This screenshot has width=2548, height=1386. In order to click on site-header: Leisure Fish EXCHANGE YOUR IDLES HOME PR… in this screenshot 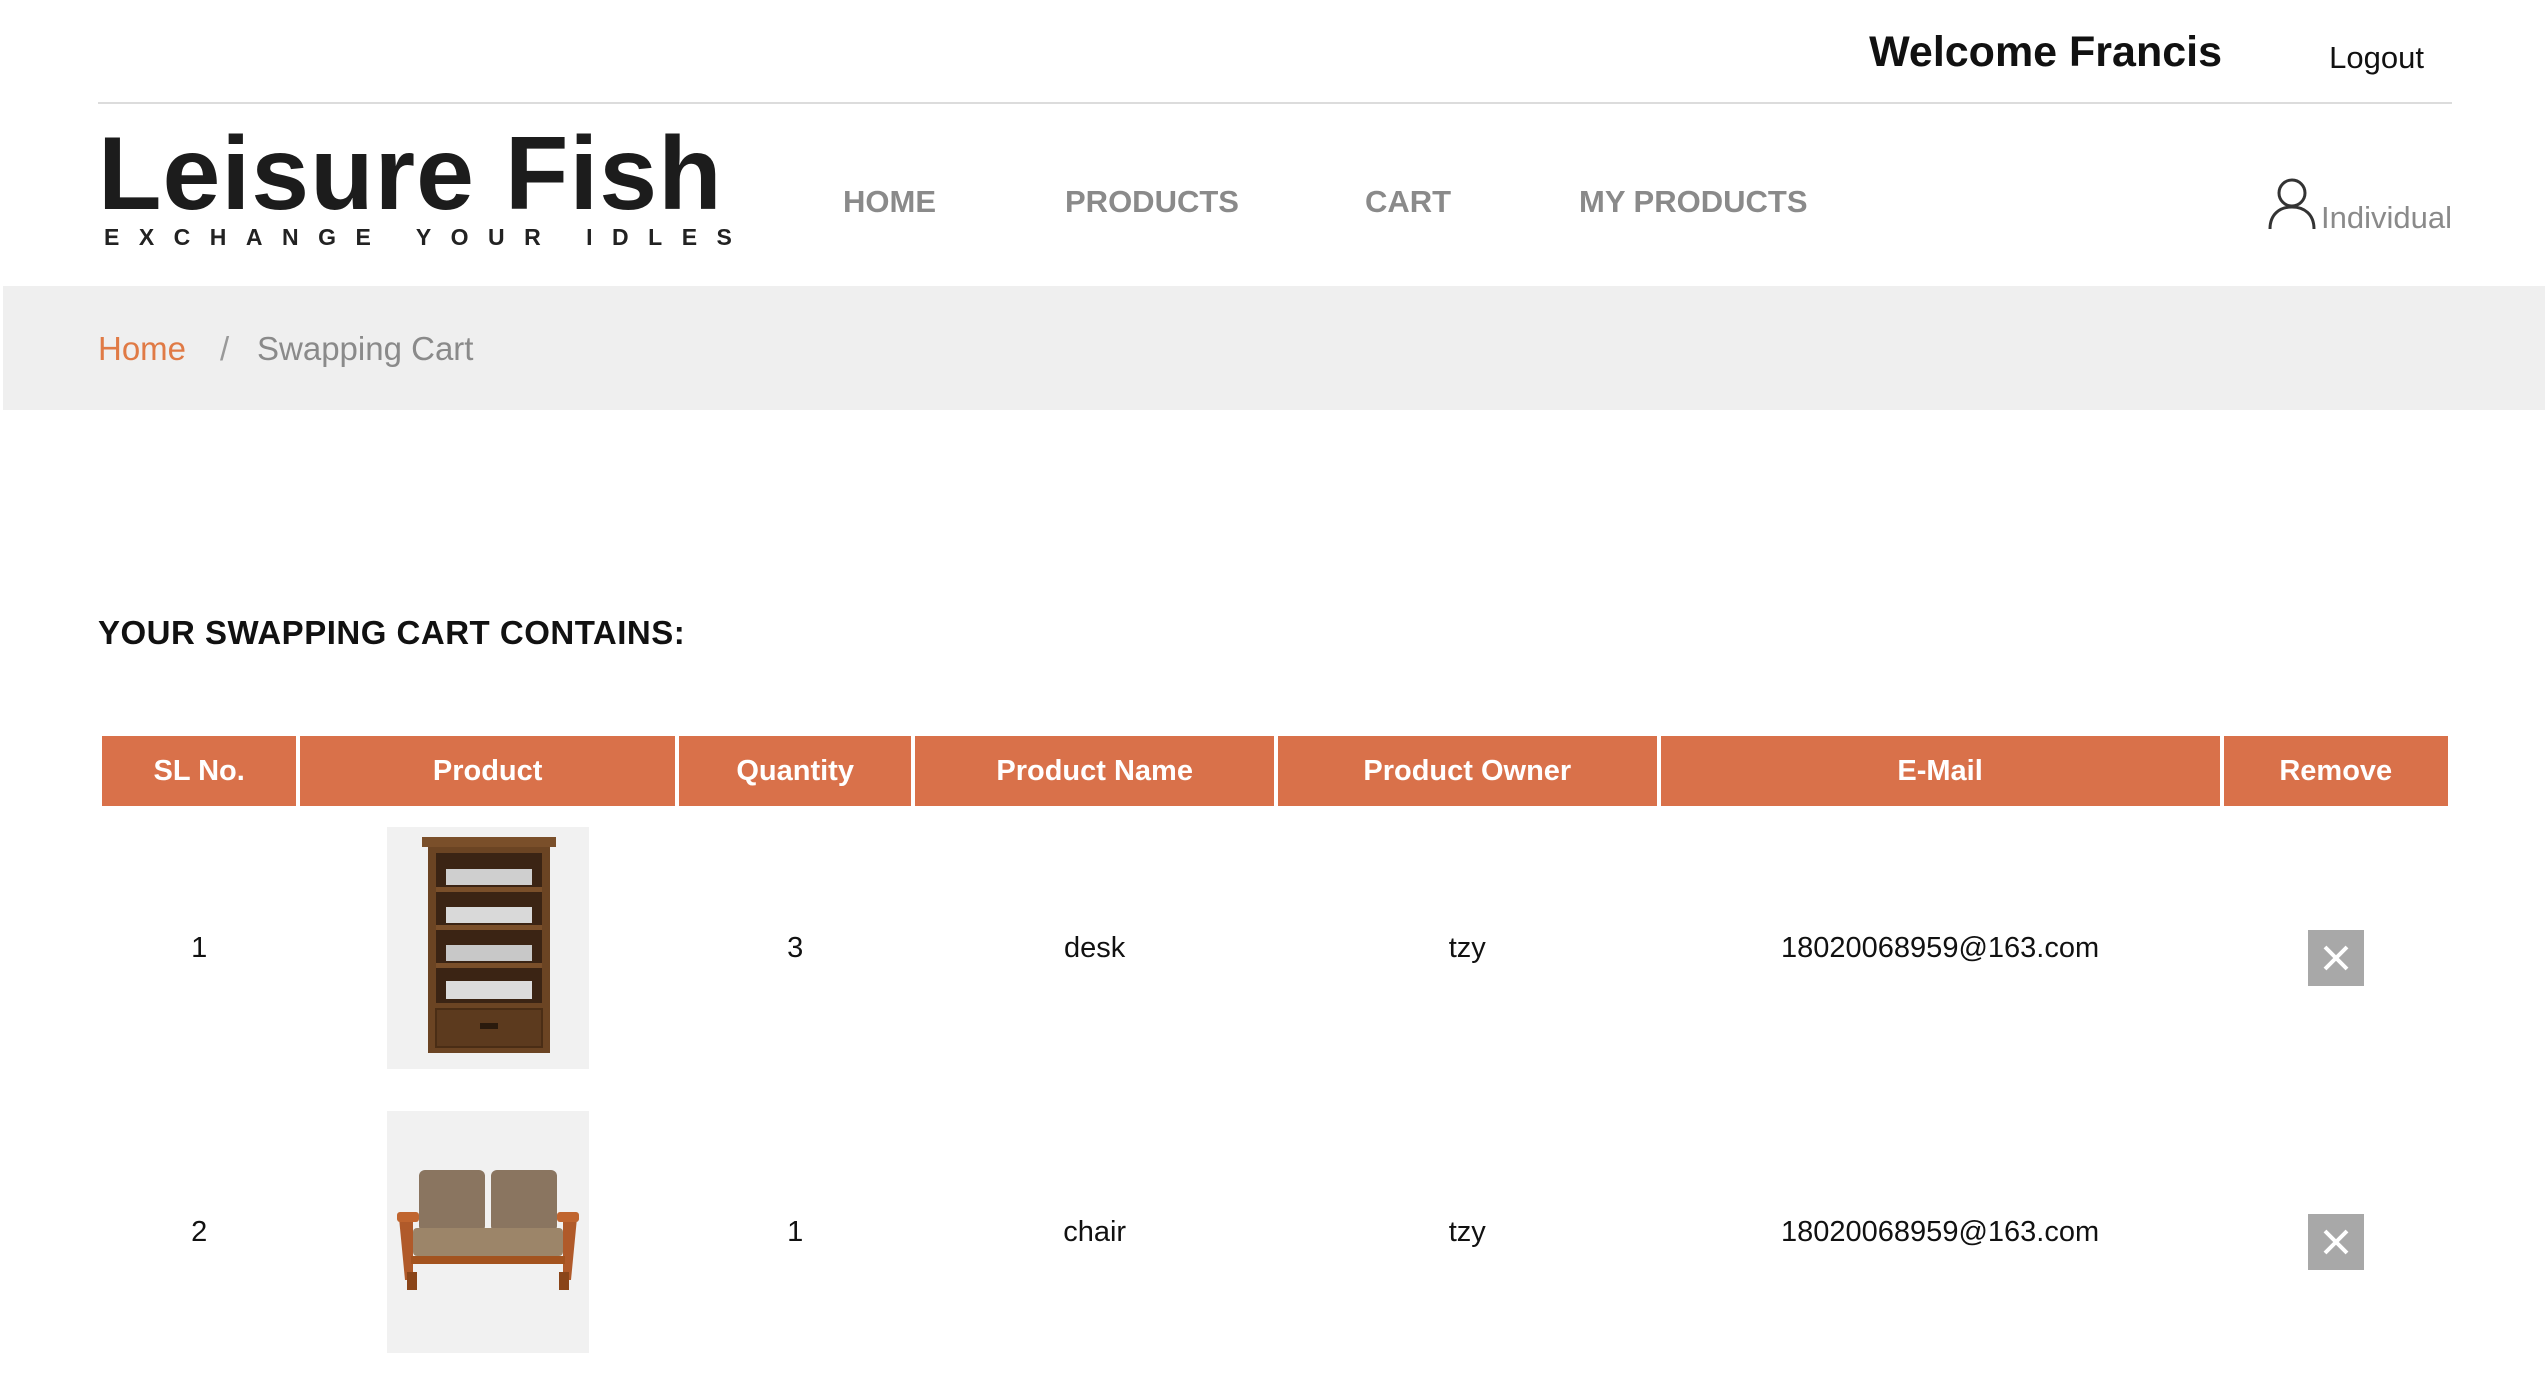, I will do `click(1274, 194)`.